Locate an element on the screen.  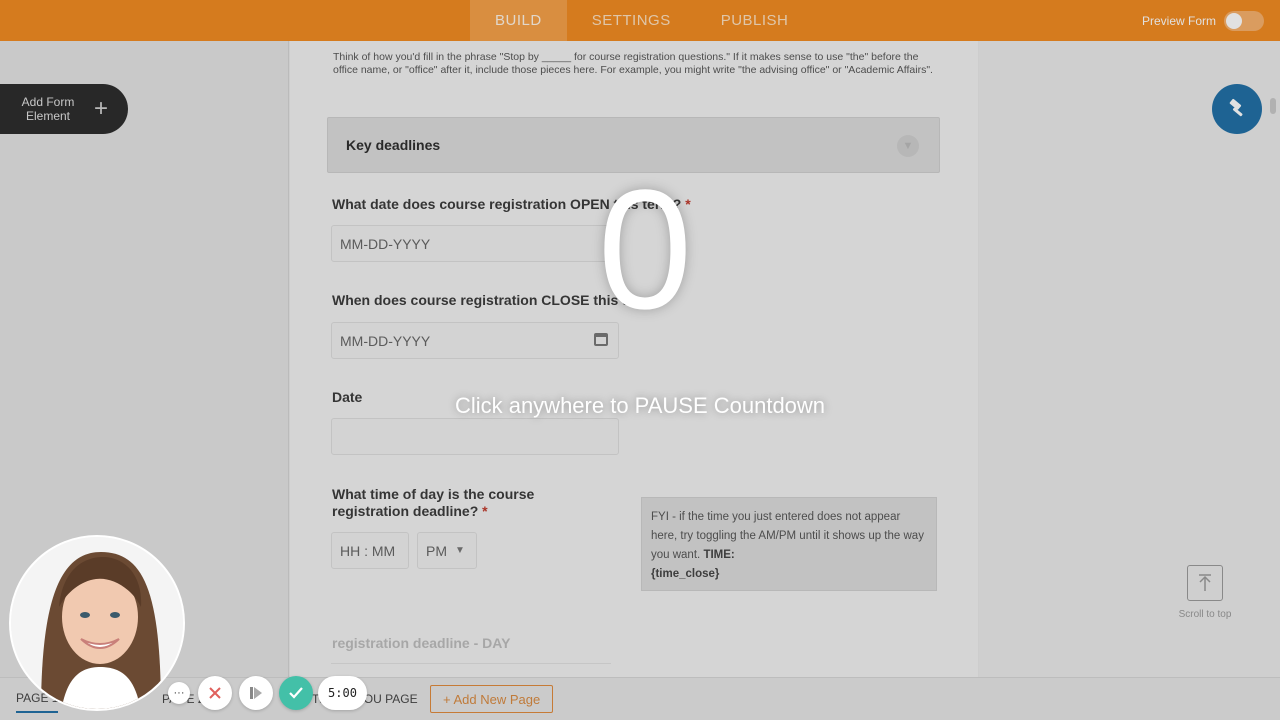
presenter-avatar is located at coordinates (97, 623).